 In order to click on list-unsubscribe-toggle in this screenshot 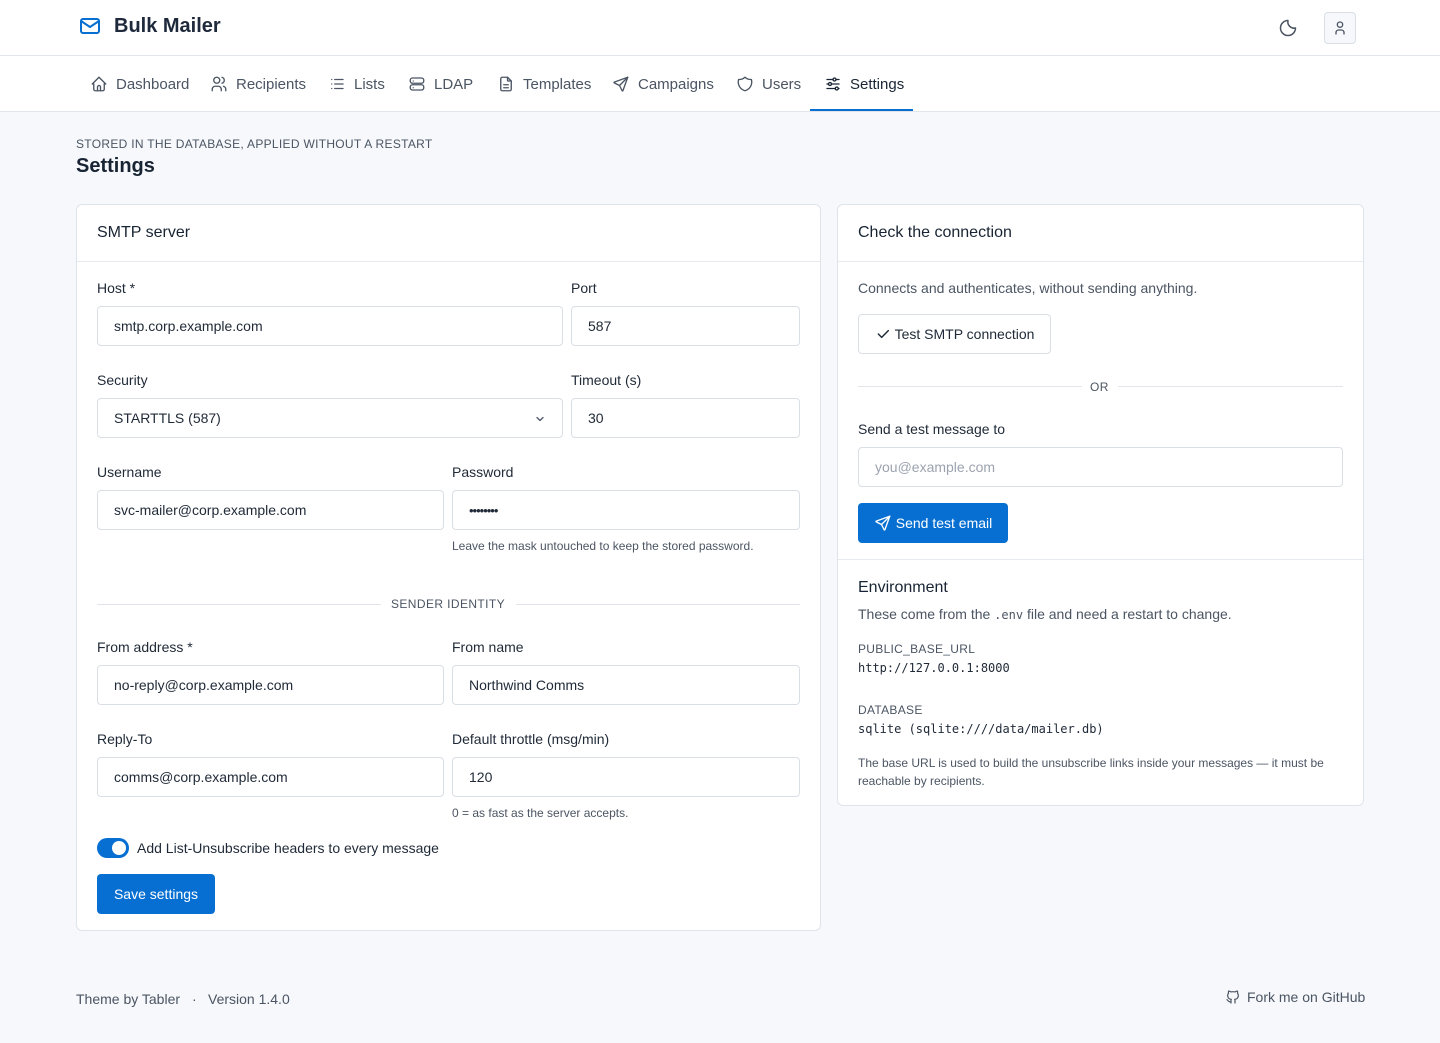, I will do `click(113, 848)`.